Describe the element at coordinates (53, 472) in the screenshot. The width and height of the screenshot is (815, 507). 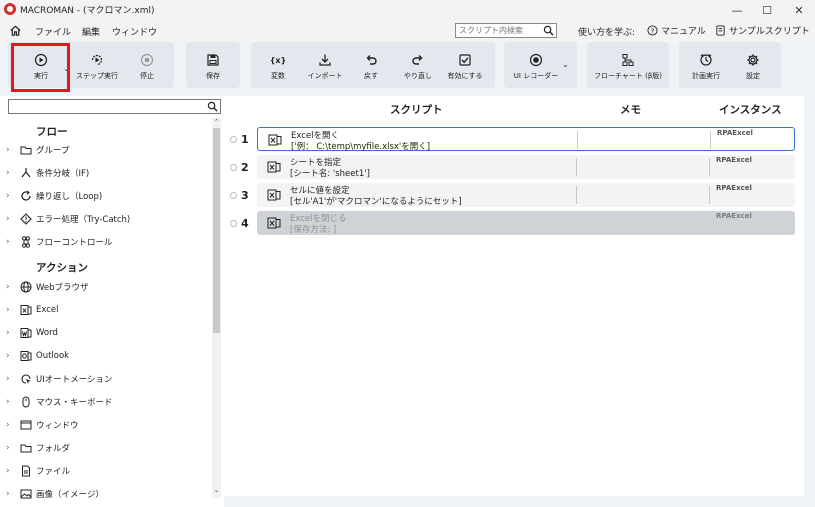
I see `tree-item-label: ファイル` at that location.